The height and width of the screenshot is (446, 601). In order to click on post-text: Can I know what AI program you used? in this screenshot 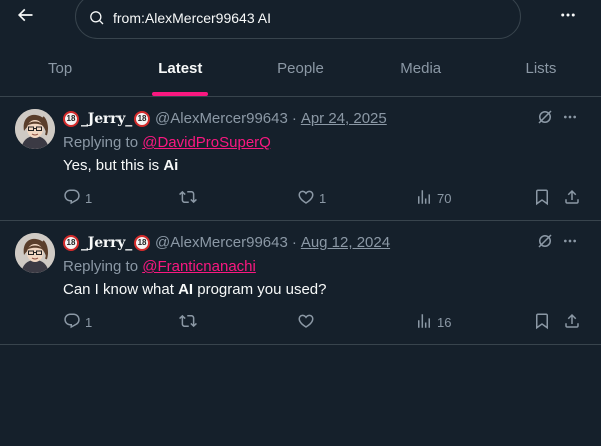, I will do `click(194, 289)`.